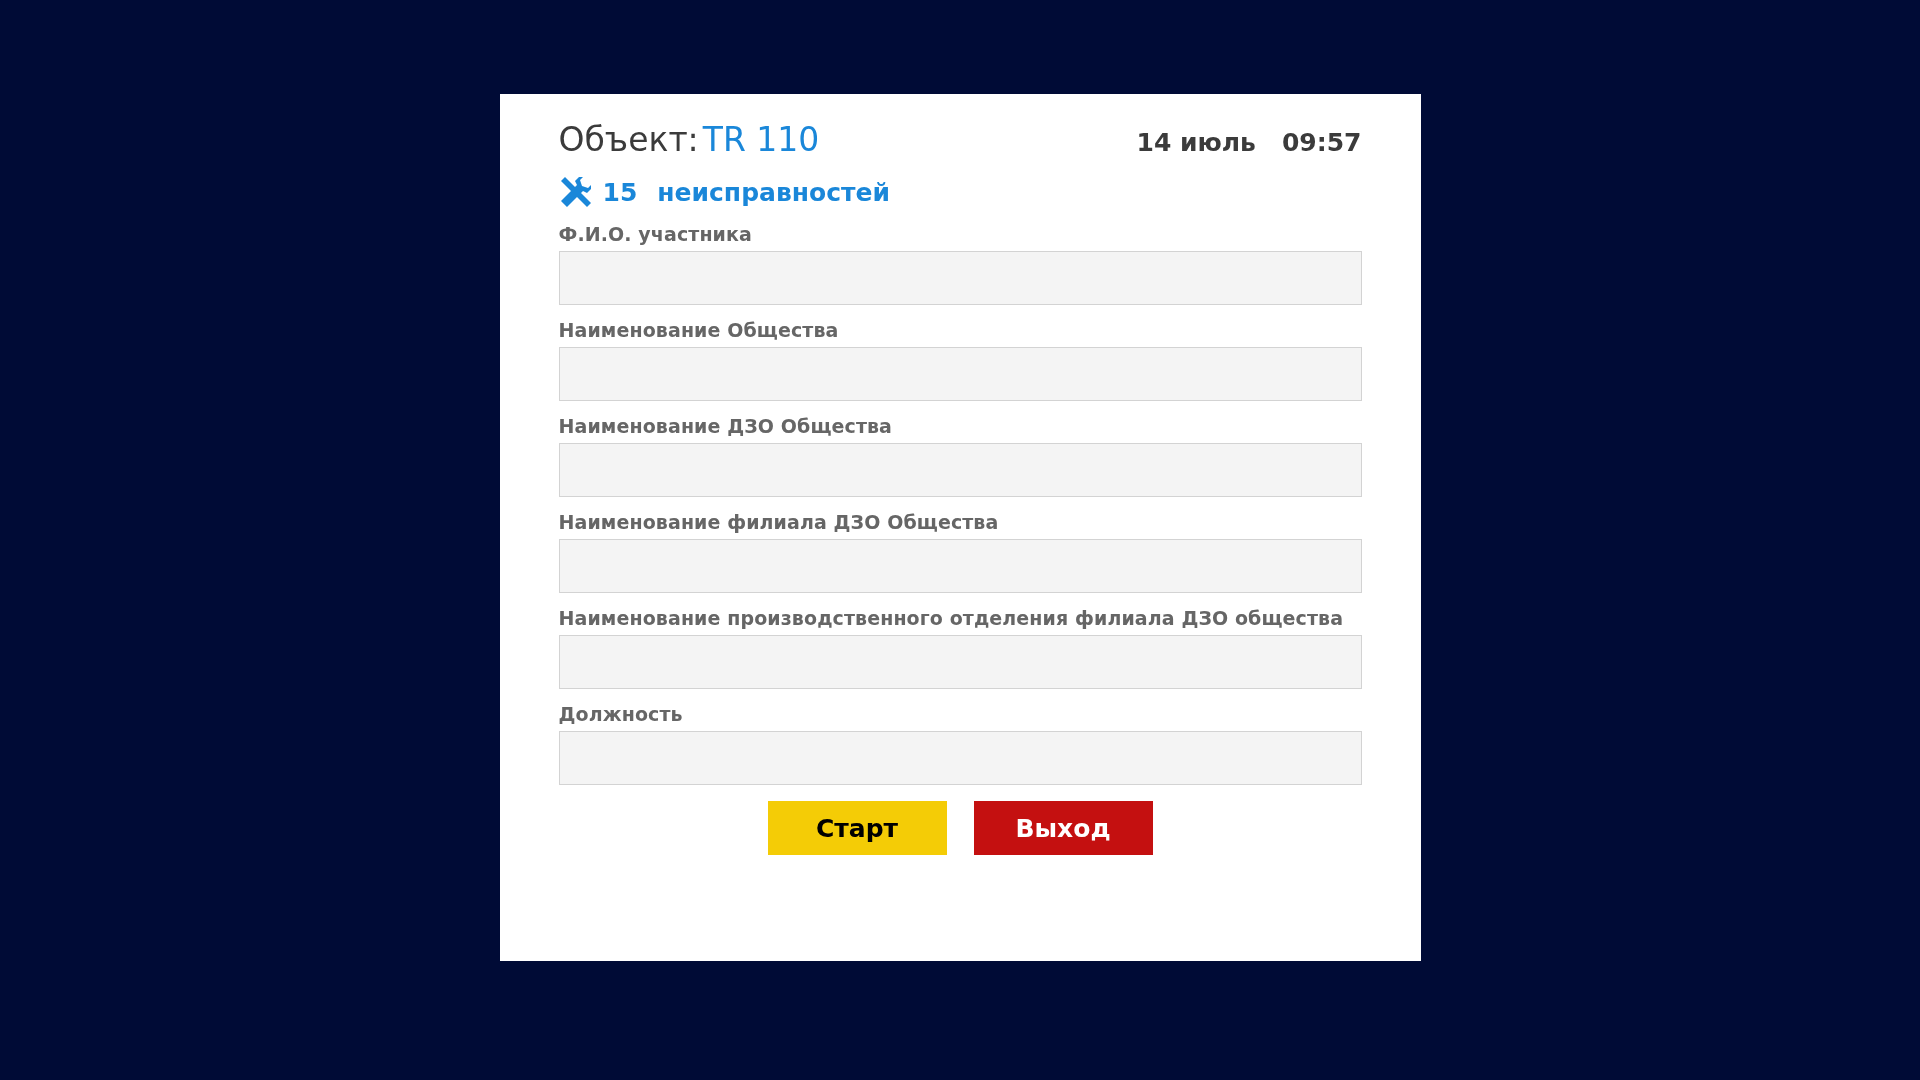 The height and width of the screenshot is (1080, 1920). I want to click on object-label: Объект:, so click(628, 139).